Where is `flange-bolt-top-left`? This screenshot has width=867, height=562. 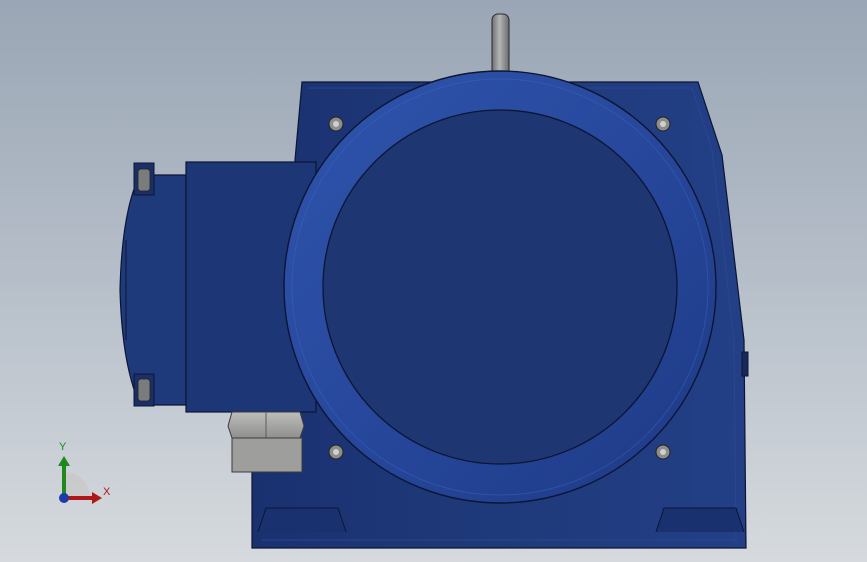
flange-bolt-top-left is located at coordinates (336, 124).